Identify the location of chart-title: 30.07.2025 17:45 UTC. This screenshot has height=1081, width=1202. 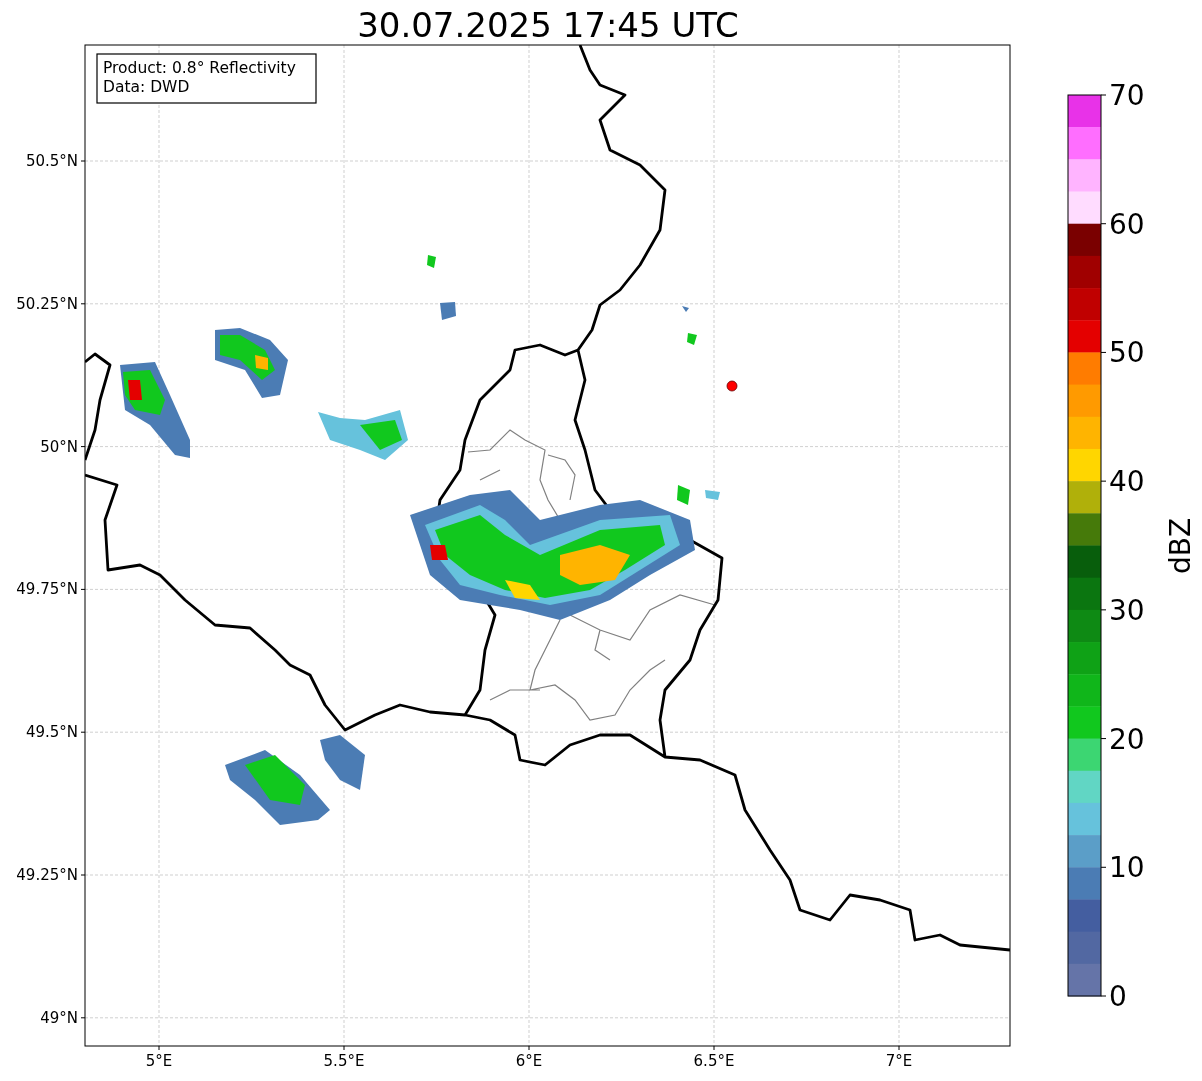
(548, 25).